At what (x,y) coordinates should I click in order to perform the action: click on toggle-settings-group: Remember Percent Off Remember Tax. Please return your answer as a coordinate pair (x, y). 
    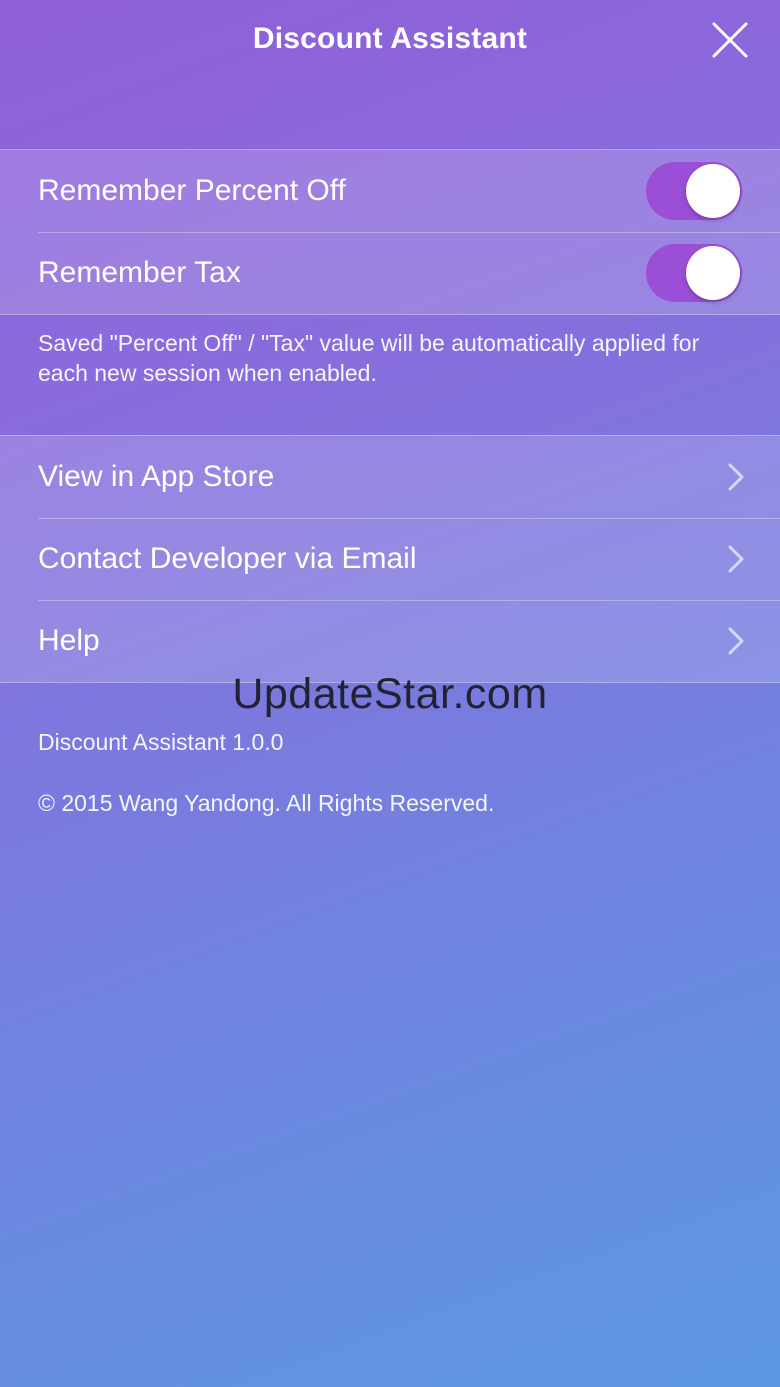
    Looking at the image, I should click on (390, 232).